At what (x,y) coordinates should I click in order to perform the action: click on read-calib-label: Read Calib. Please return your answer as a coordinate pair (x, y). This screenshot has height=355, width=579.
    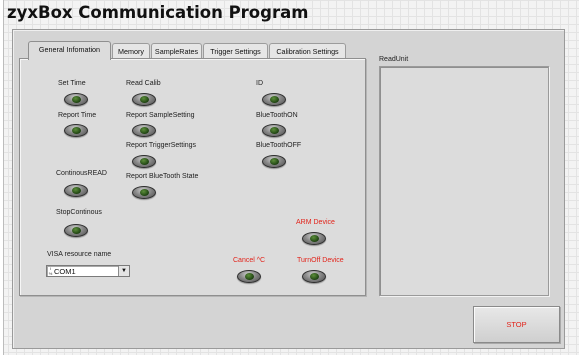
    Looking at the image, I should click on (143, 83).